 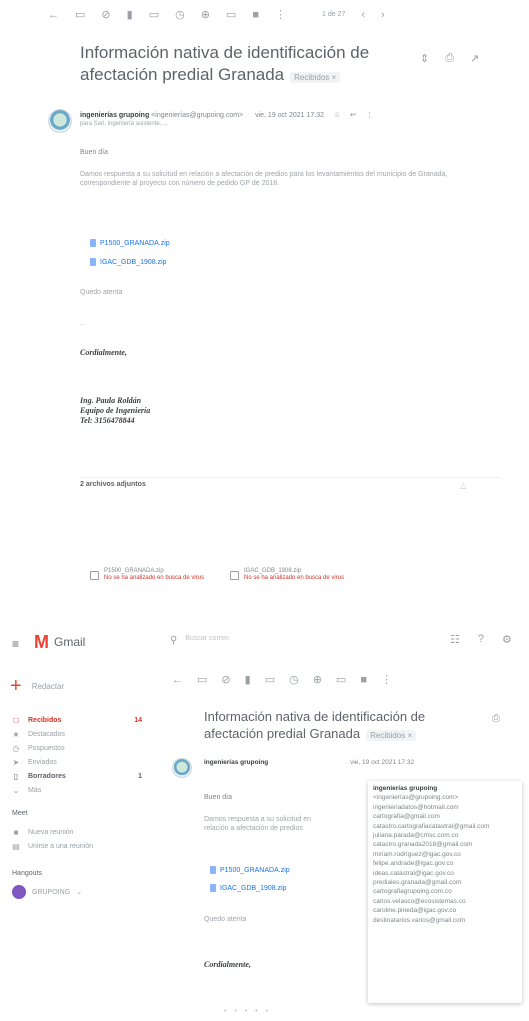 I want to click on recipient-line: carlos.velasco@ecosistemas.co, so click(x=445, y=901).